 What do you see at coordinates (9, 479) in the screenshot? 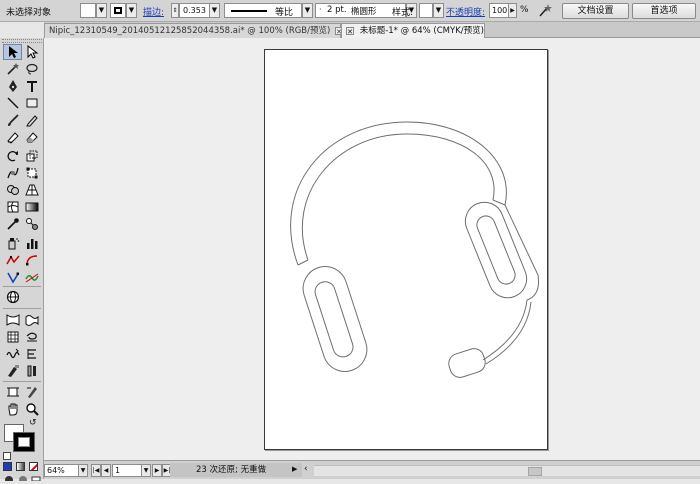
I see `draw-normal-icon` at bounding box center [9, 479].